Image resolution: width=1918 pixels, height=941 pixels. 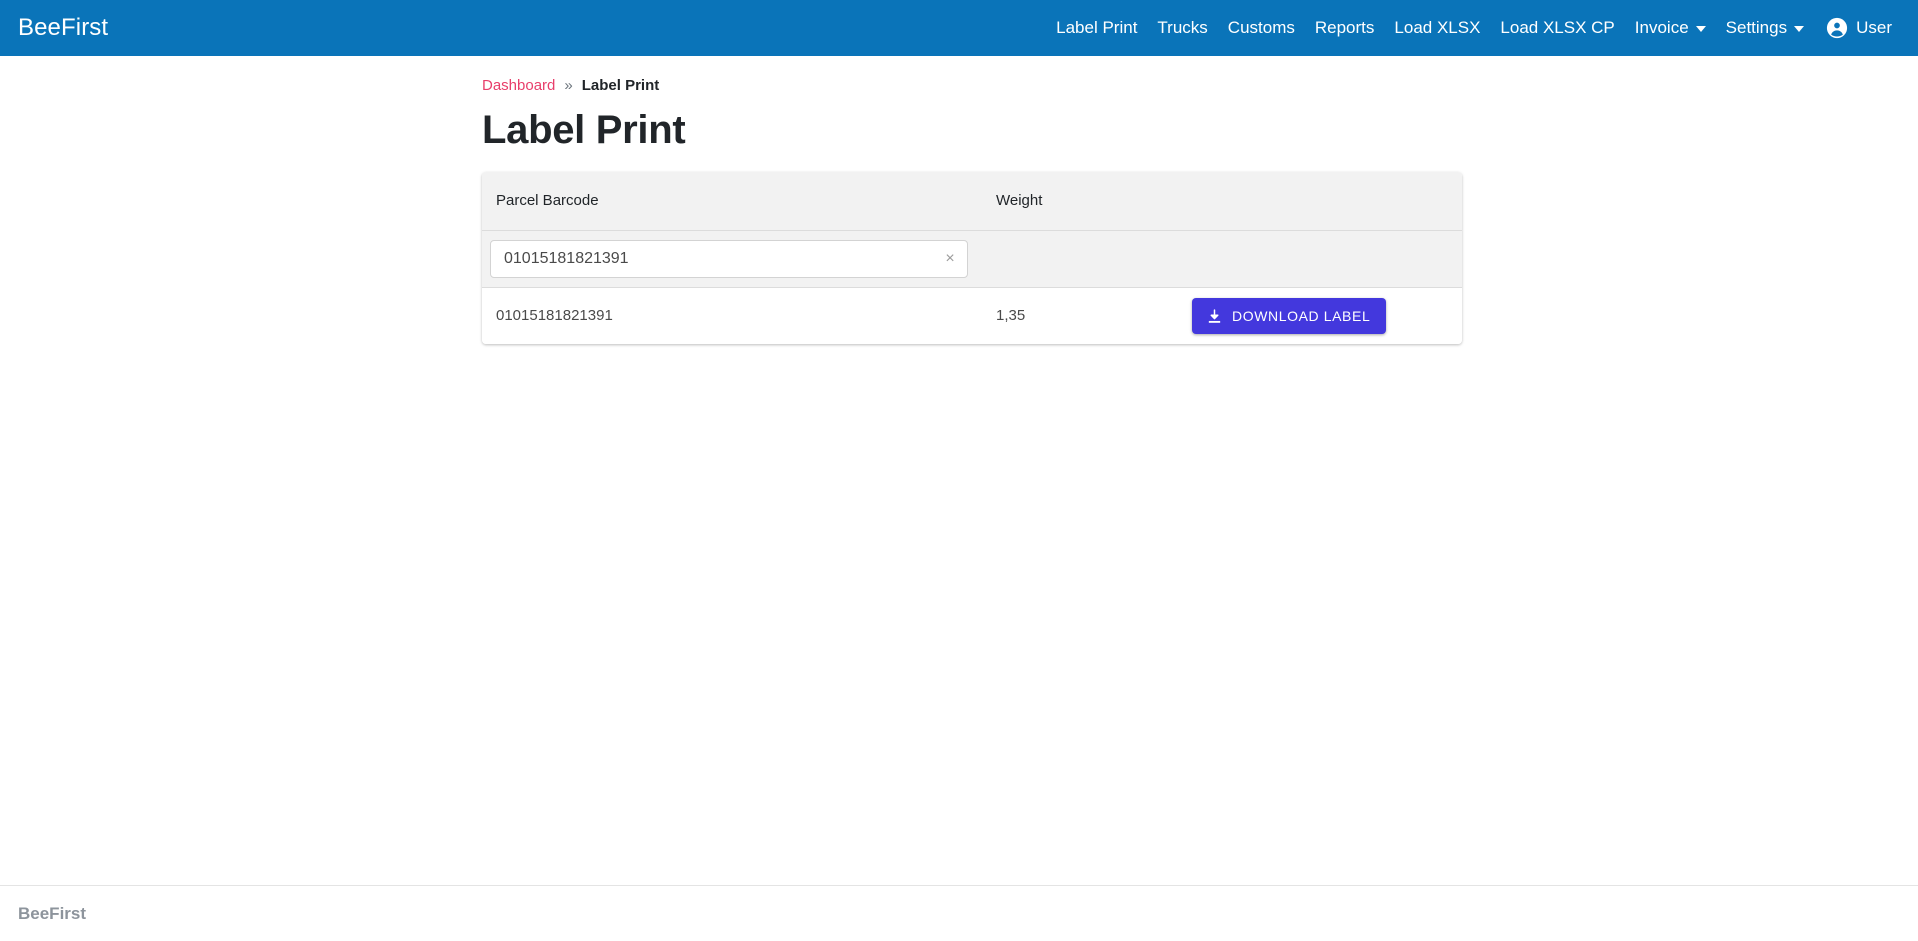 What do you see at coordinates (1756, 27) in the screenshot?
I see `nav-item-label: Settings` at bounding box center [1756, 27].